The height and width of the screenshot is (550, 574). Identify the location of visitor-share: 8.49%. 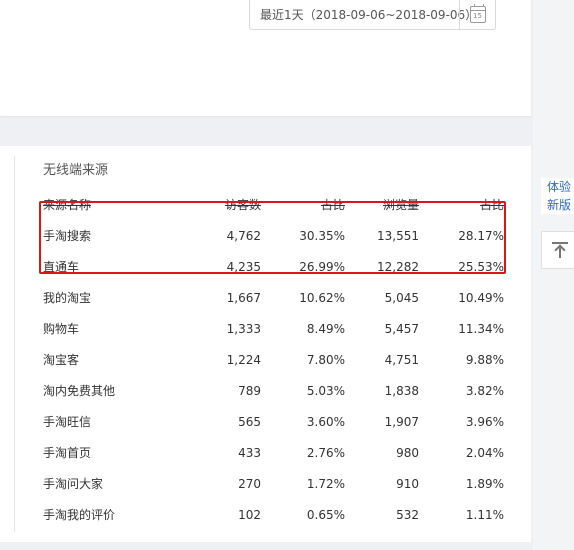
(325, 328).